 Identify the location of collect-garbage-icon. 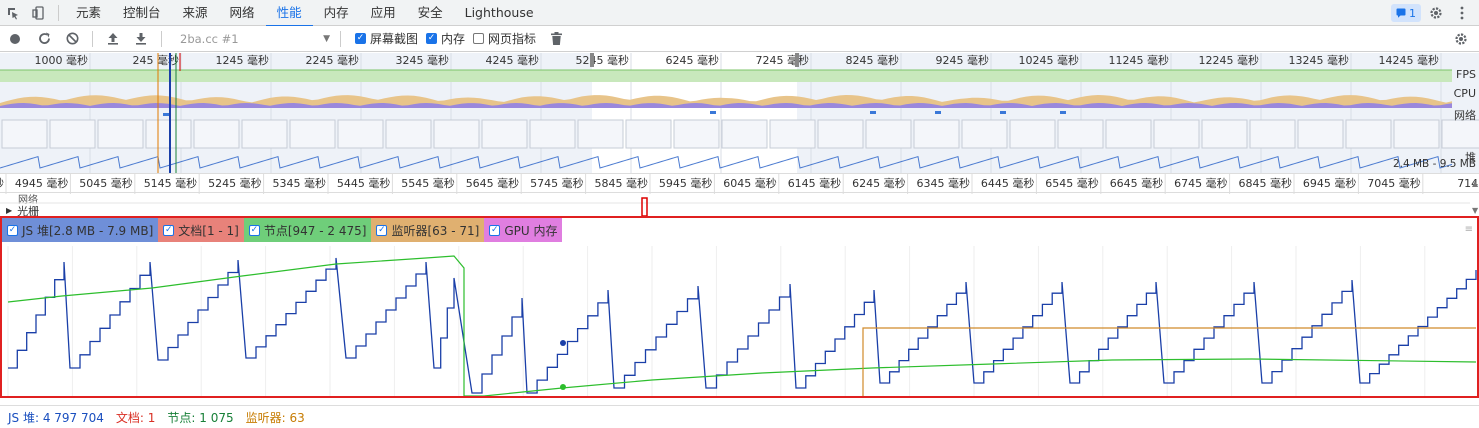
(556, 39).